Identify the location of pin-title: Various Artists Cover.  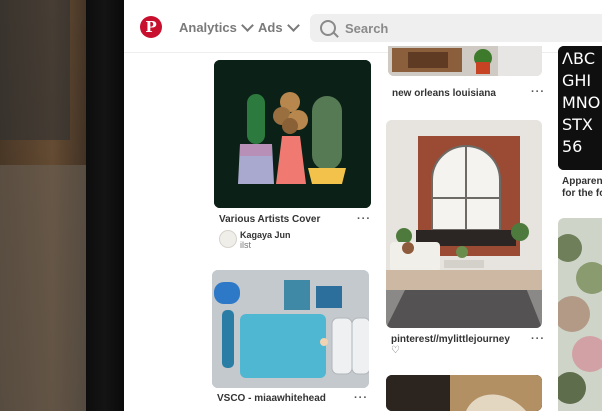
(269, 219).